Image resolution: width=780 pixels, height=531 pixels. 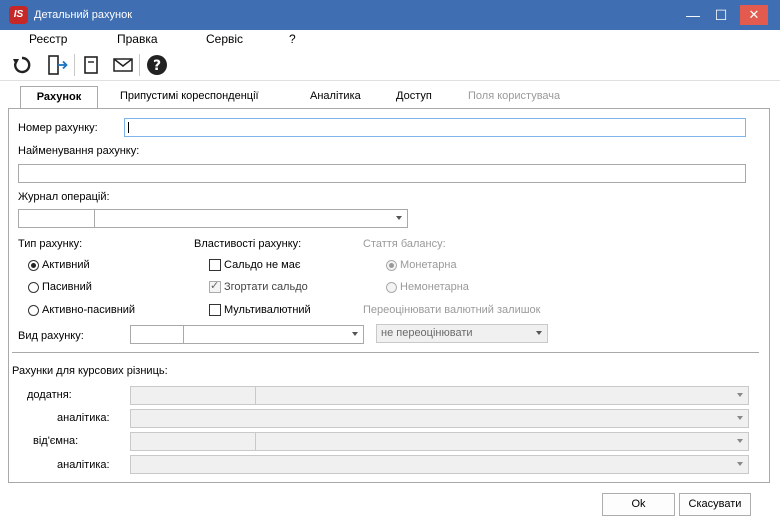 I want to click on tab-user-fields: Поля користувача, so click(x=514, y=96).